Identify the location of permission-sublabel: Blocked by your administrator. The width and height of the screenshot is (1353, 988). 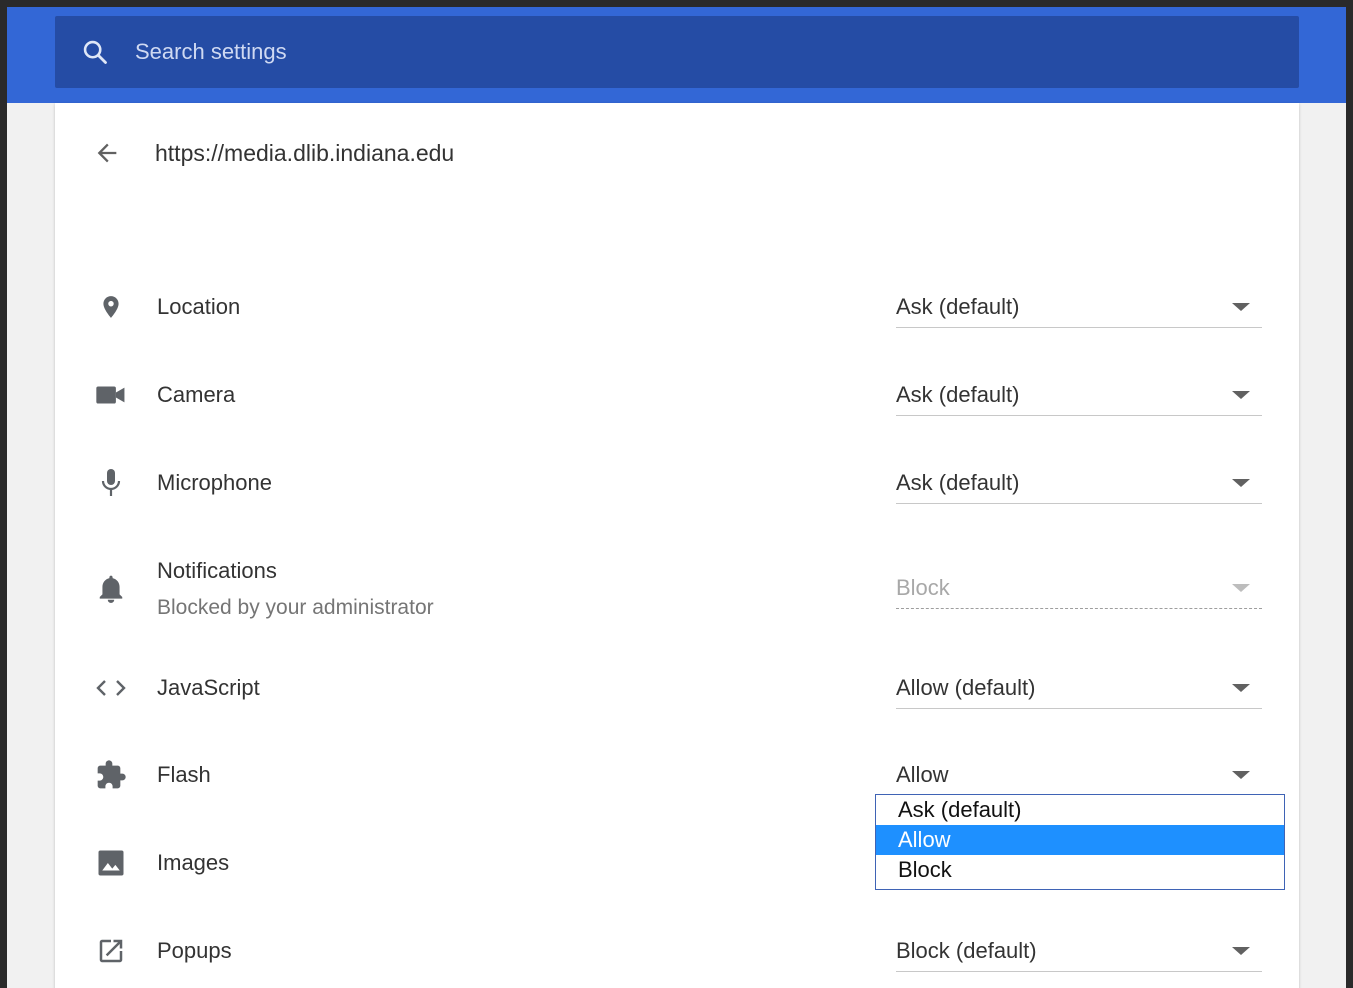
(295, 607).